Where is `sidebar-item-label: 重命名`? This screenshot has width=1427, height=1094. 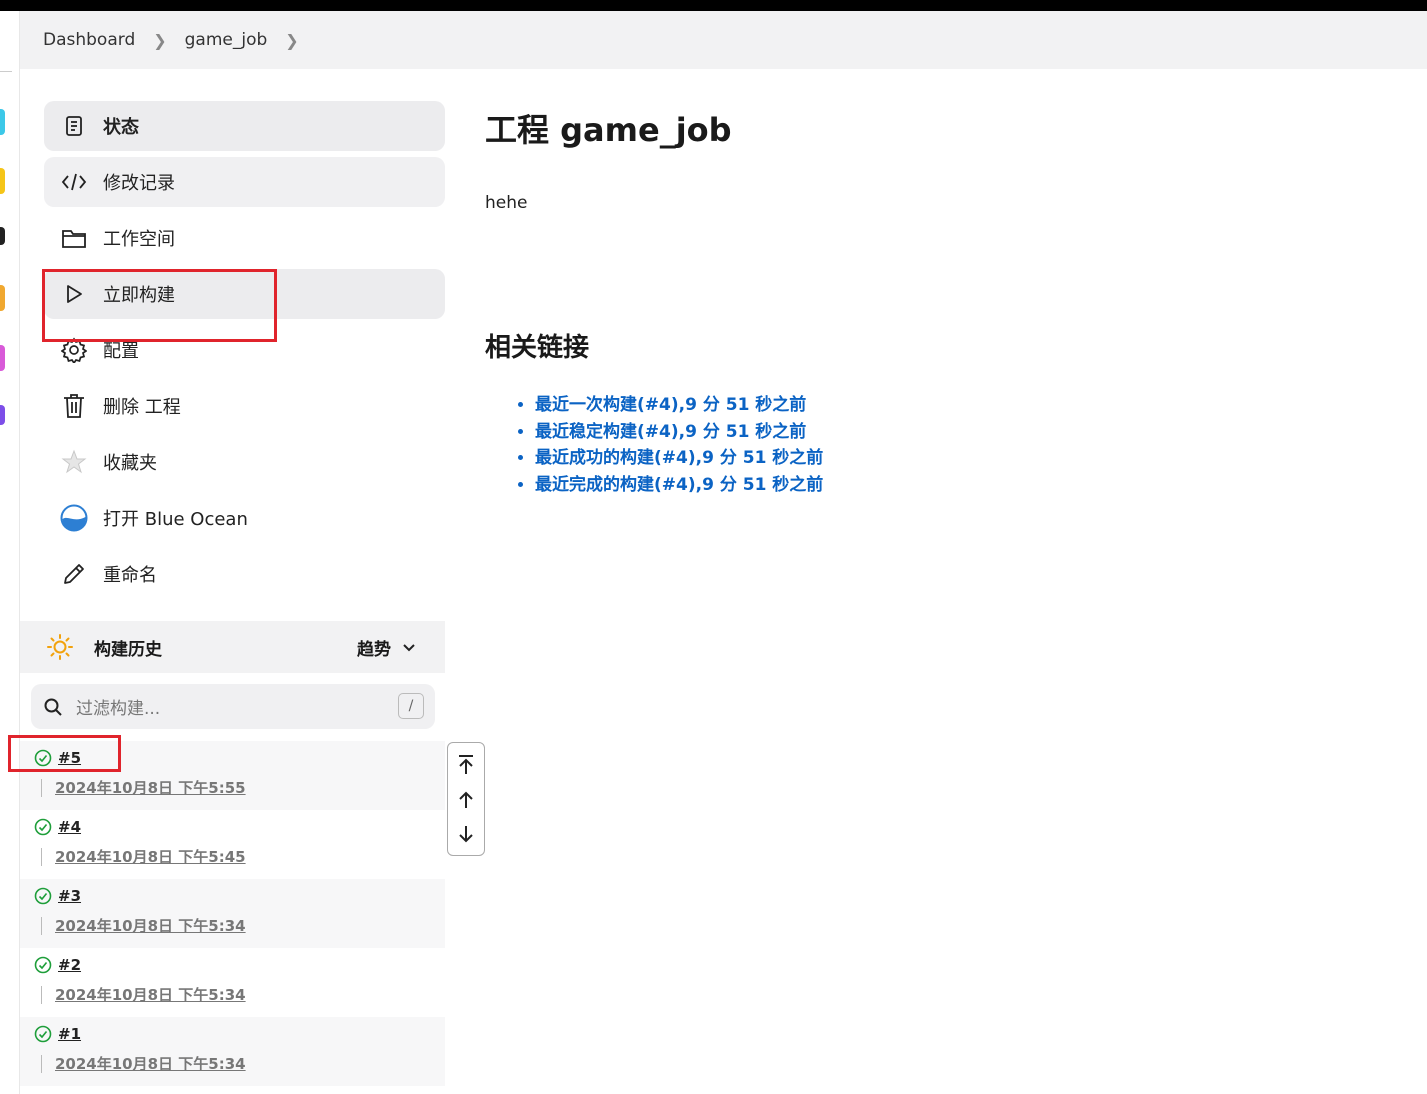
sidebar-item-label: 重命名 is located at coordinates (130, 575).